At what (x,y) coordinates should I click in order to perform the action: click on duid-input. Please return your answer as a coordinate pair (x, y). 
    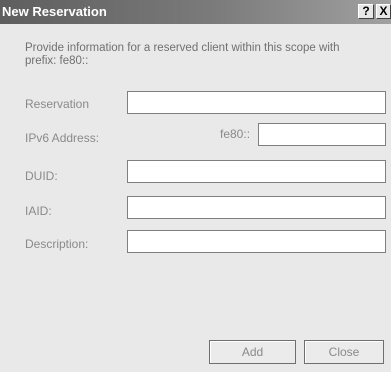
    Looking at the image, I should click on (256, 171).